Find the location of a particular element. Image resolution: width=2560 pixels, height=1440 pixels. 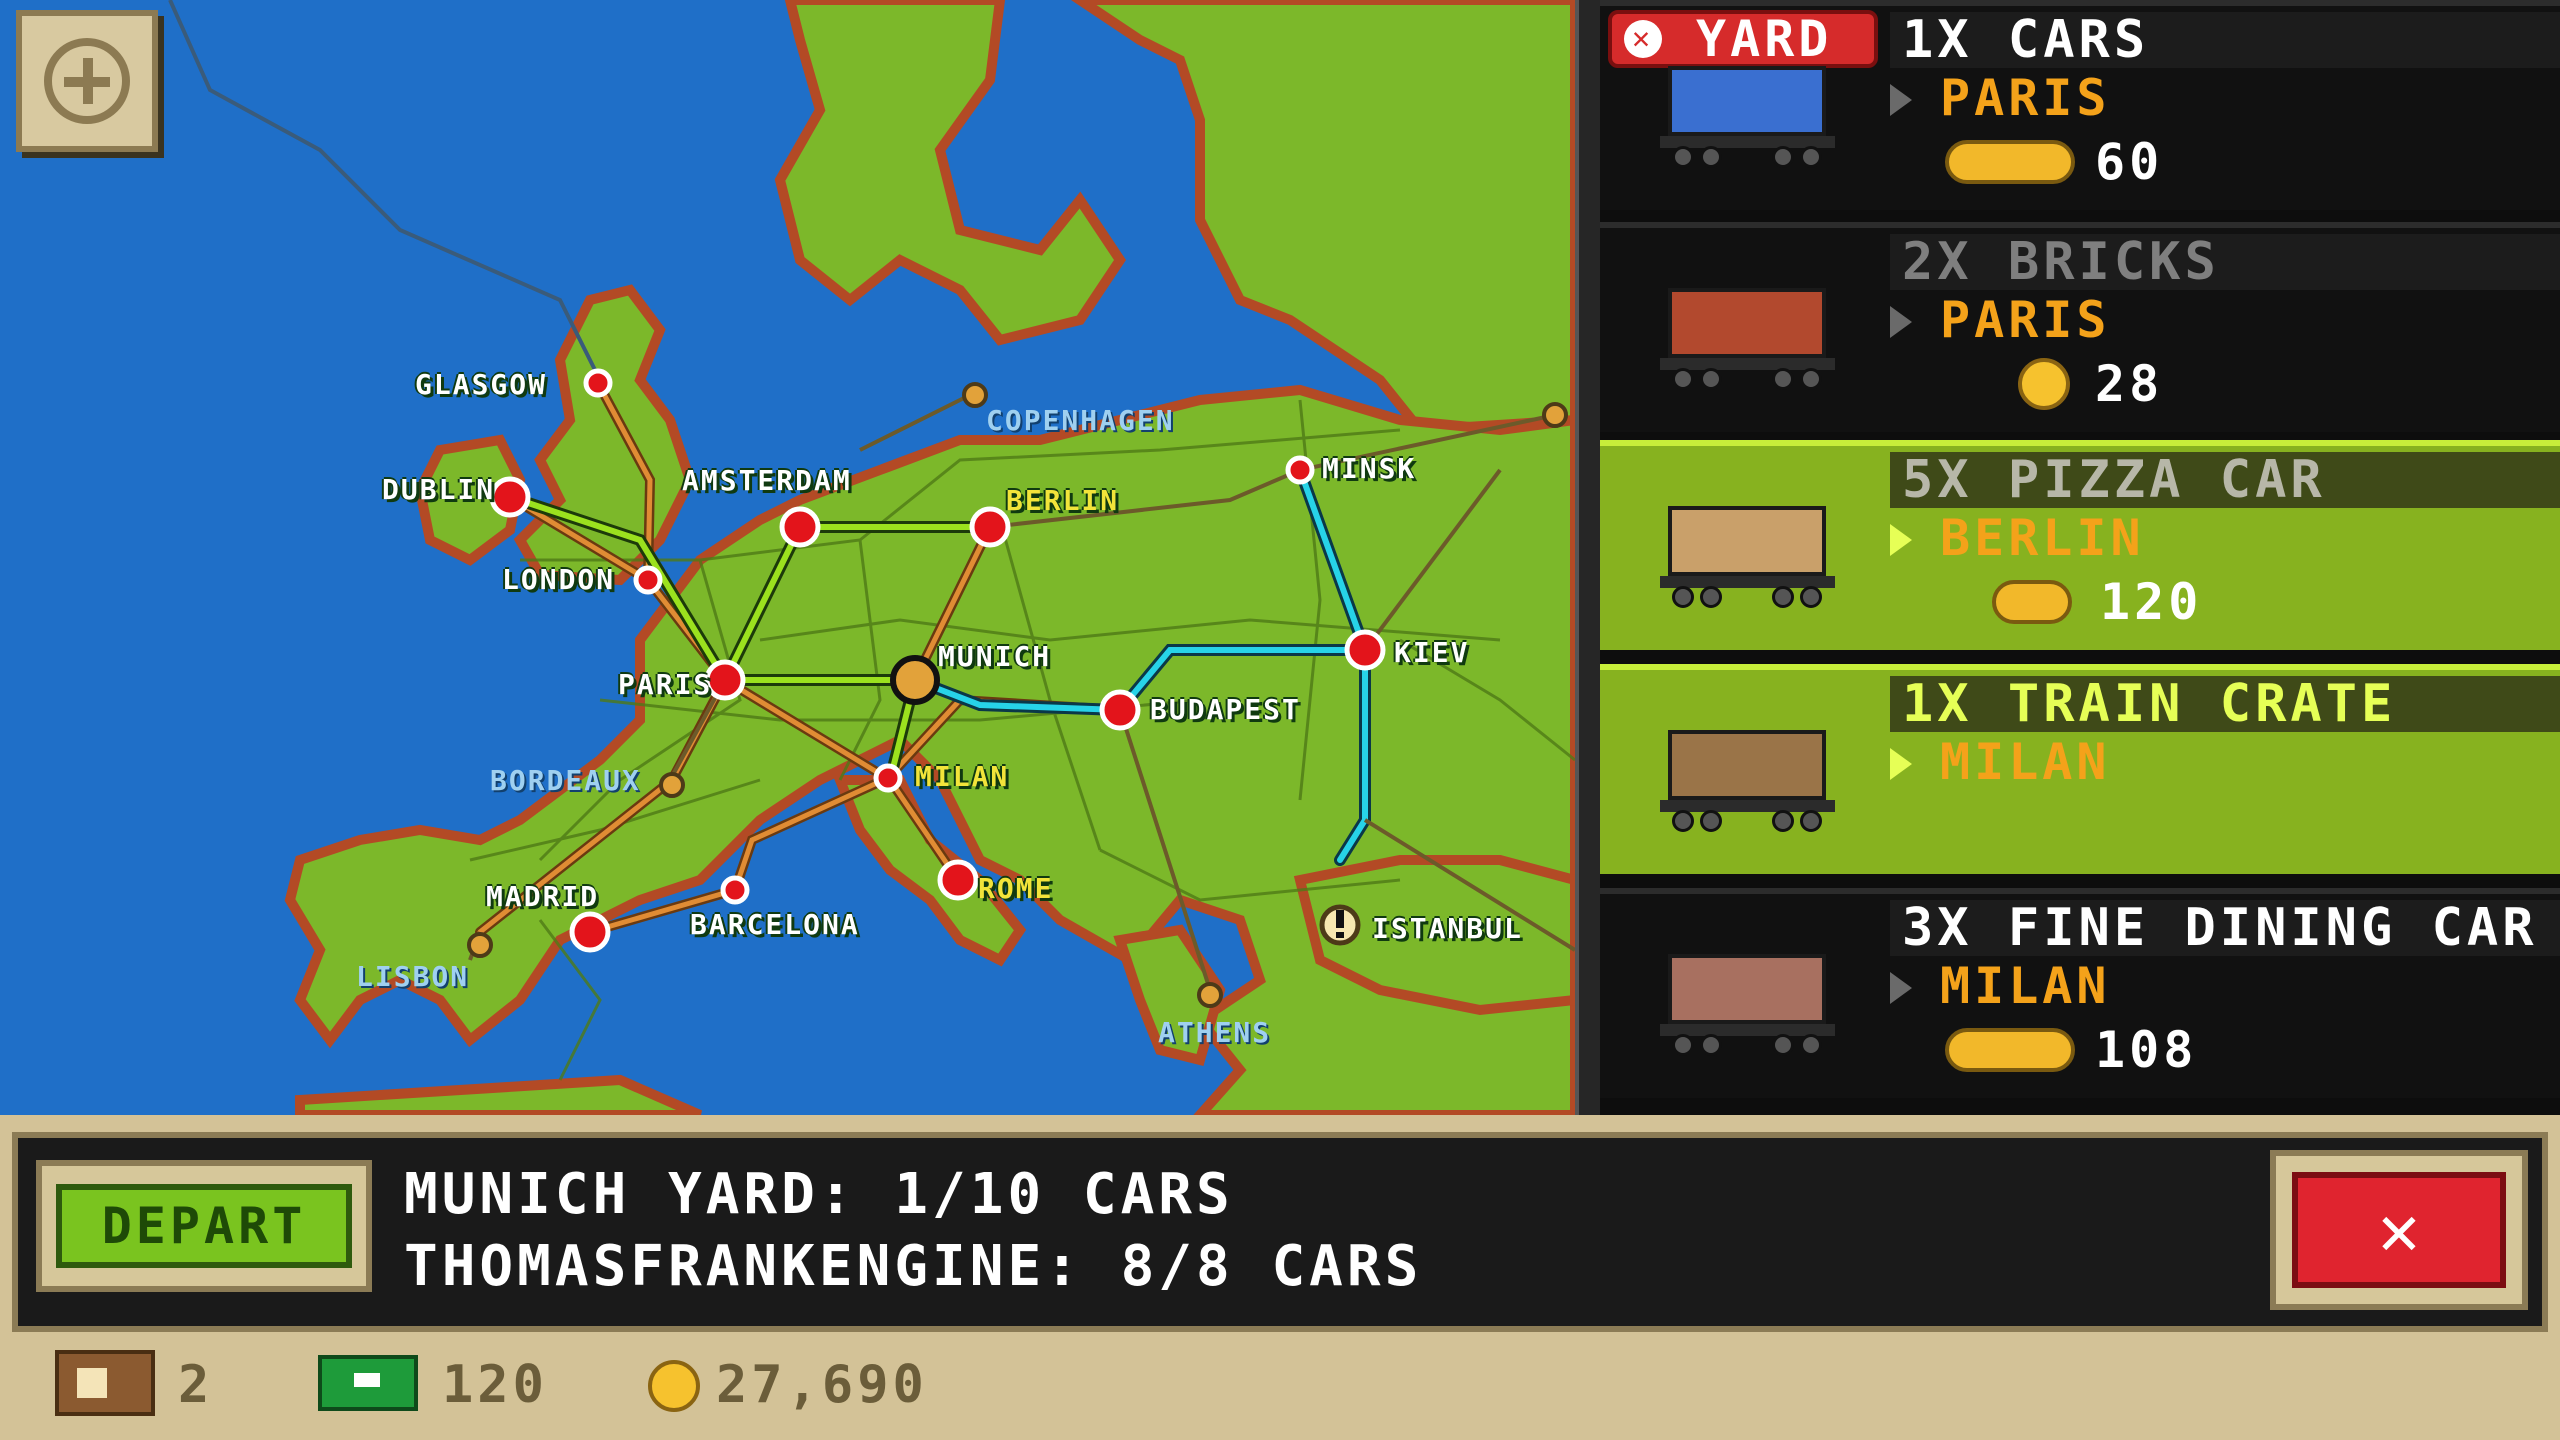

cargo-payment: 28 is located at coordinates (2129, 384).